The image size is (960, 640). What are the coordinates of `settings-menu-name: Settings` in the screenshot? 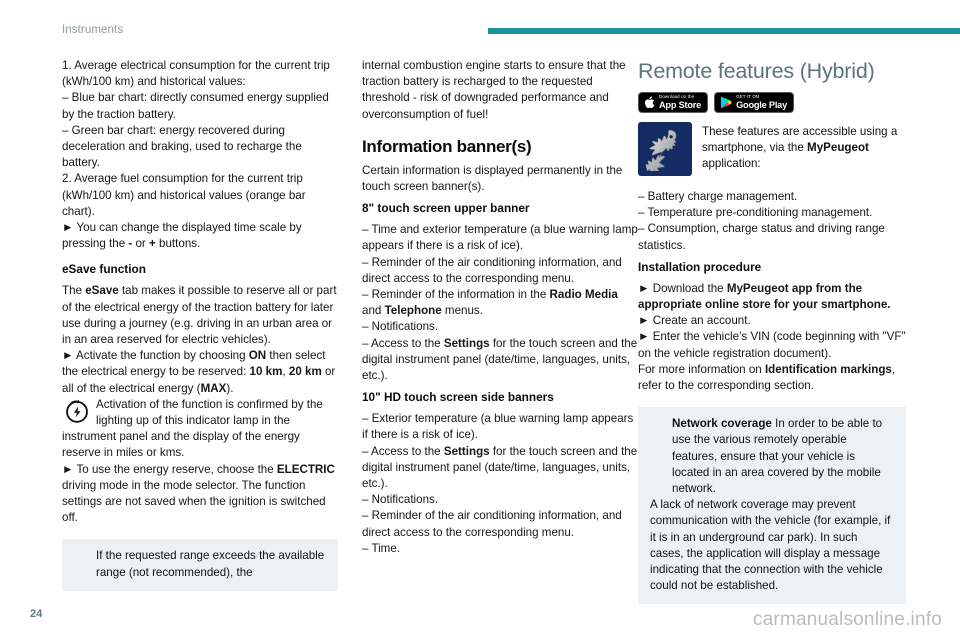 It's located at (466, 343).